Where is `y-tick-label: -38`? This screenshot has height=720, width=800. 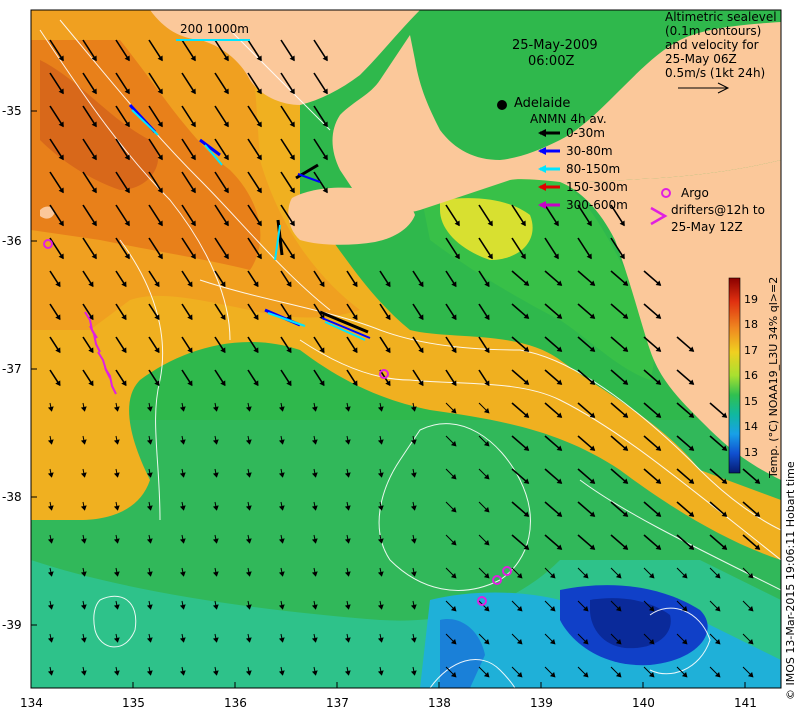 y-tick-label: -38 is located at coordinates (12, 497).